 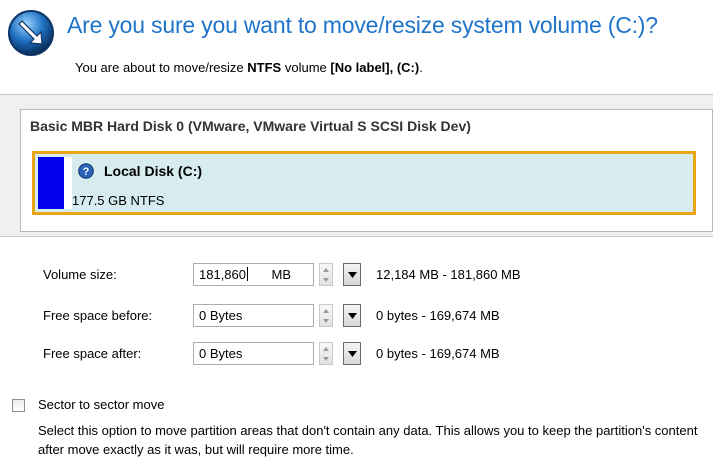 What do you see at coordinates (253, 315) in the screenshot?
I see `free-before-input: 0 Bytes` at bounding box center [253, 315].